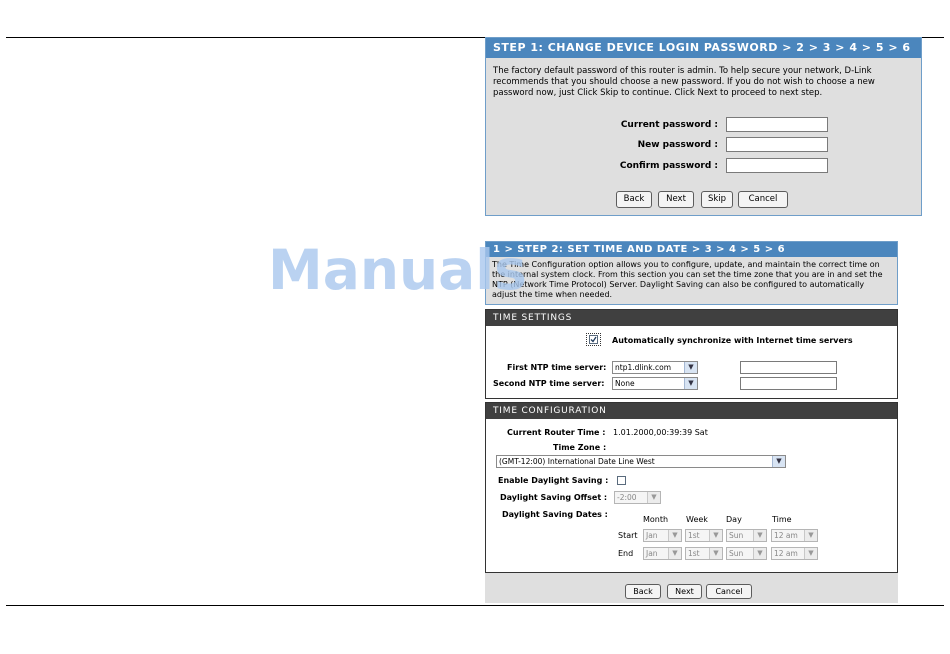  Describe the element at coordinates (717, 199) in the screenshot. I see `step1-skip-button: Skip` at that location.